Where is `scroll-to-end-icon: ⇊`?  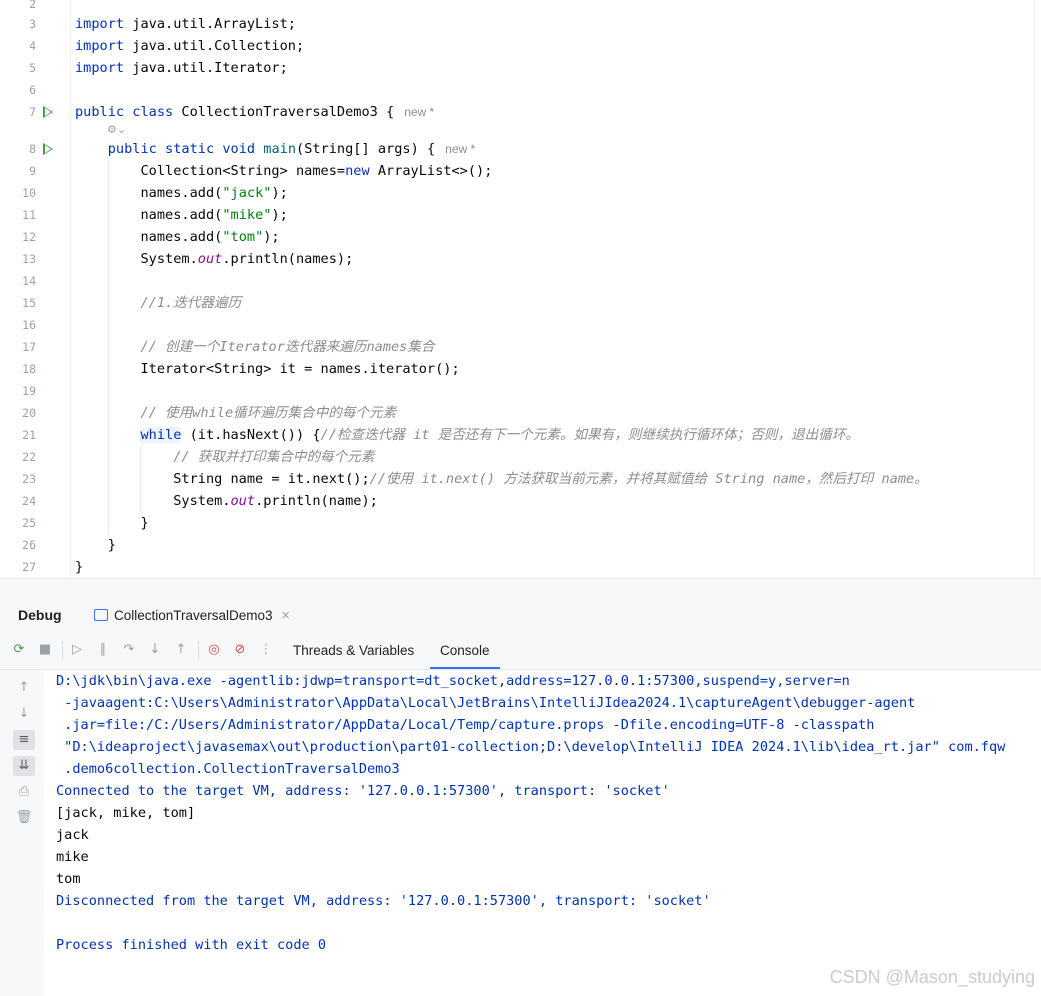
scroll-to-end-icon: ⇊ is located at coordinates (24, 766).